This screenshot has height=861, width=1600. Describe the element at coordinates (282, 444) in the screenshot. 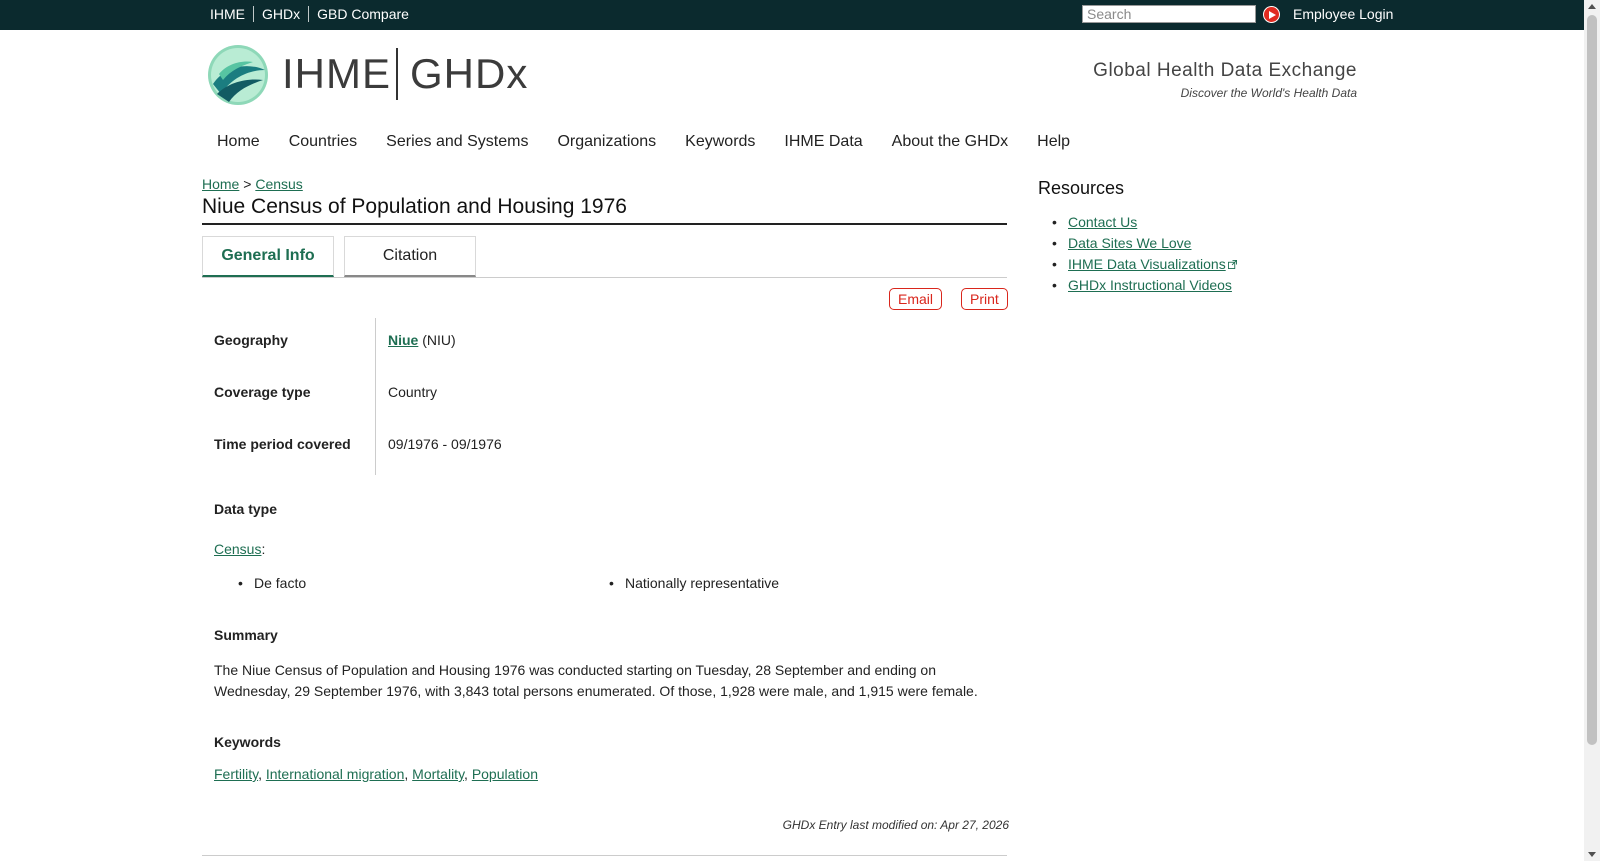

I see `time-period-label: Time period covered` at that location.